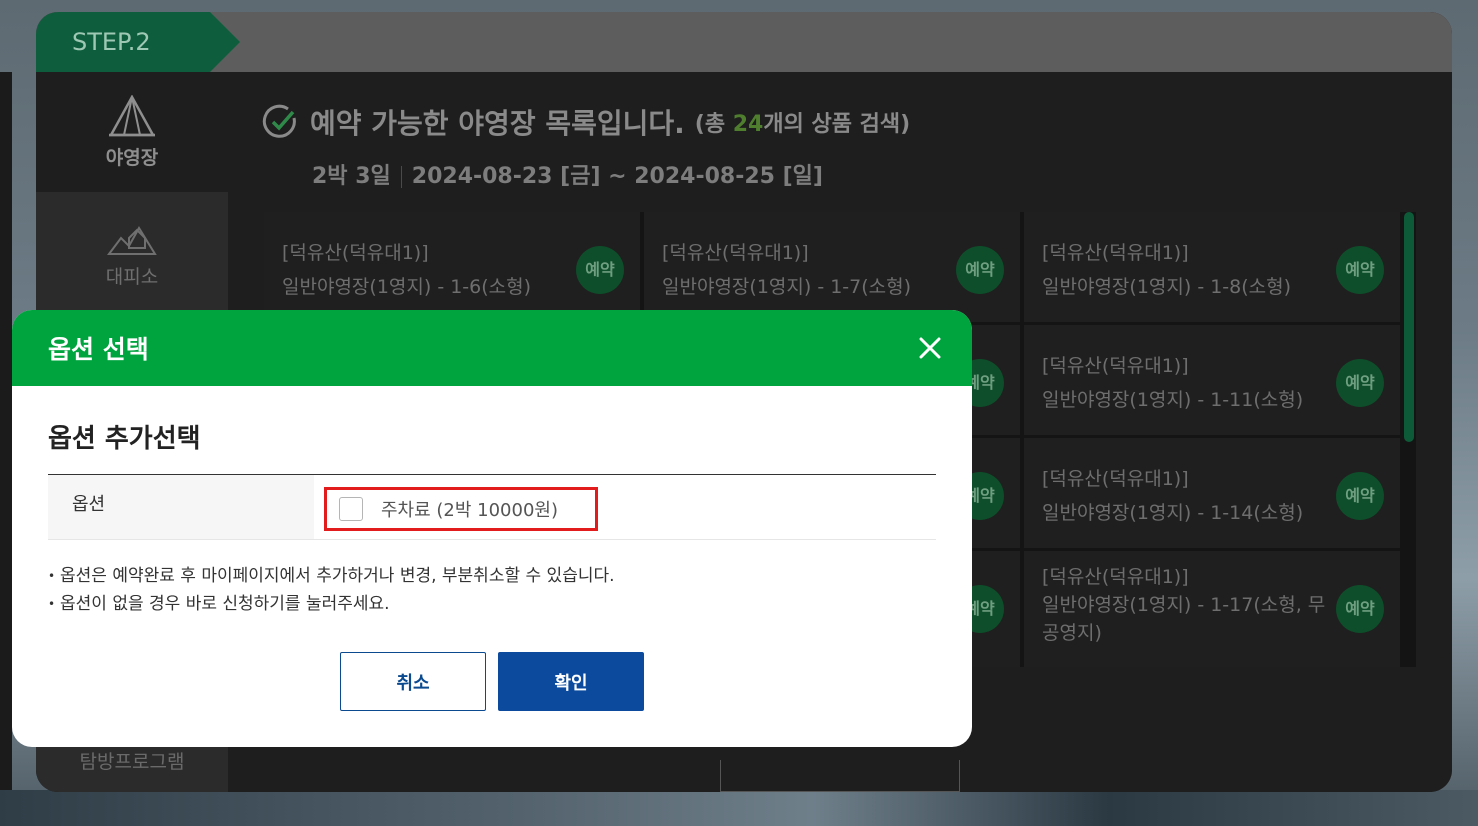  Describe the element at coordinates (1184, 619) in the screenshot. I see `campsite-name: 일반야영장(1영지) - 1-17(소형, 무공영지)` at that location.